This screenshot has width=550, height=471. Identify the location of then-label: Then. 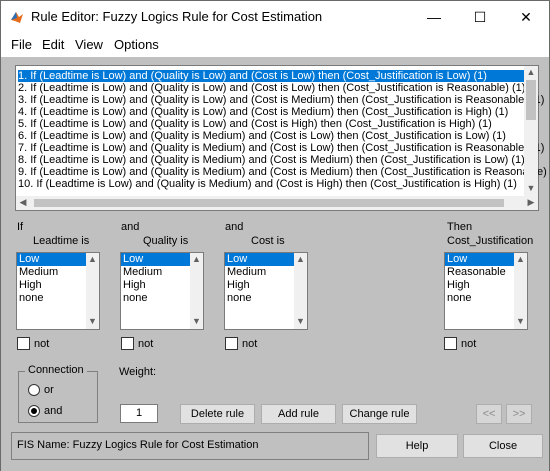
(460, 227).